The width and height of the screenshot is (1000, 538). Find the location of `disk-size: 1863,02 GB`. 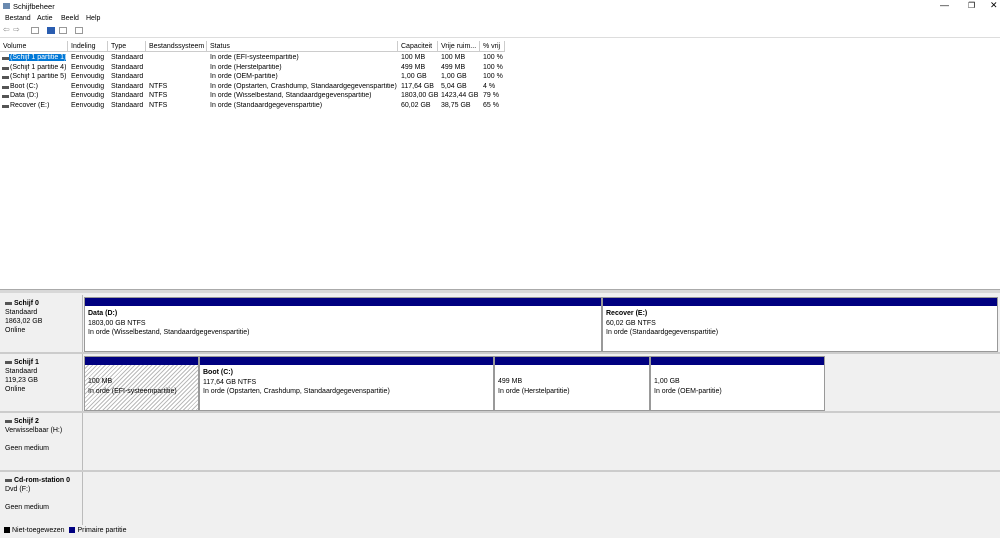

disk-size: 1863,02 GB is located at coordinates (24, 321).